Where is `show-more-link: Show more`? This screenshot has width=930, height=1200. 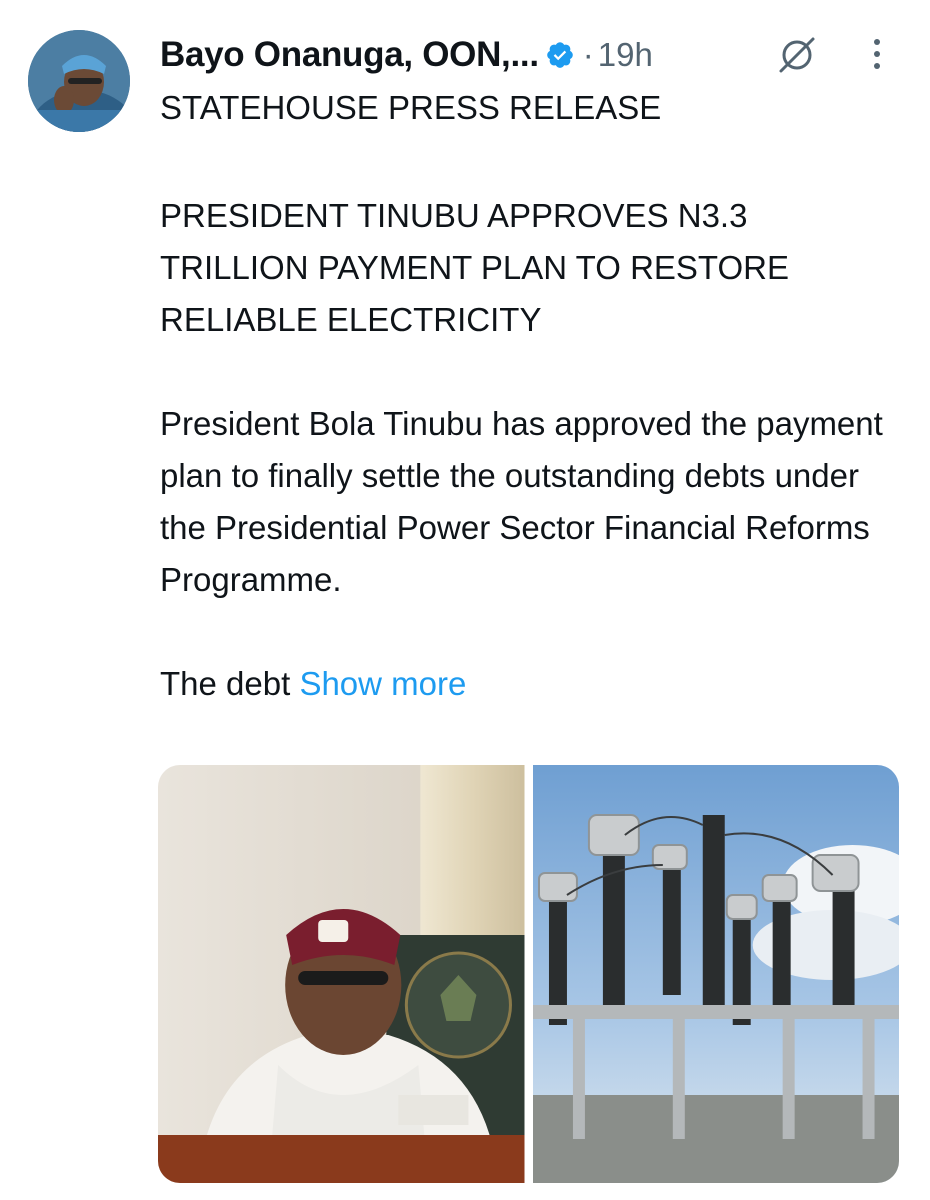
show-more-link: Show more is located at coordinates (382, 683).